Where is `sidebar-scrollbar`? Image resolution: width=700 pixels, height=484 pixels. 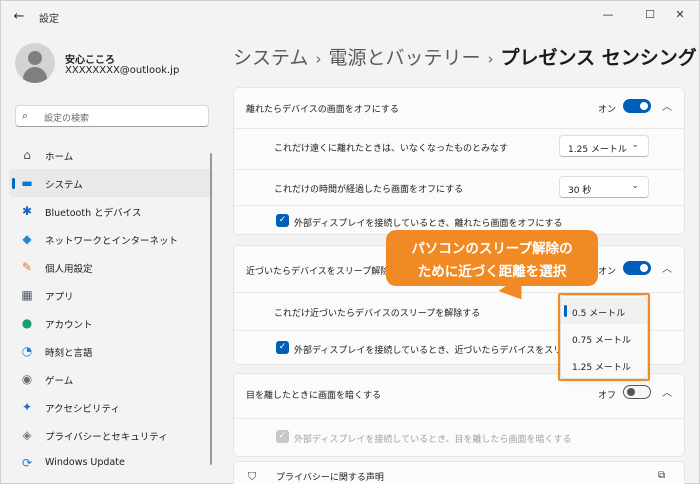 sidebar-scrollbar is located at coordinates (211, 309).